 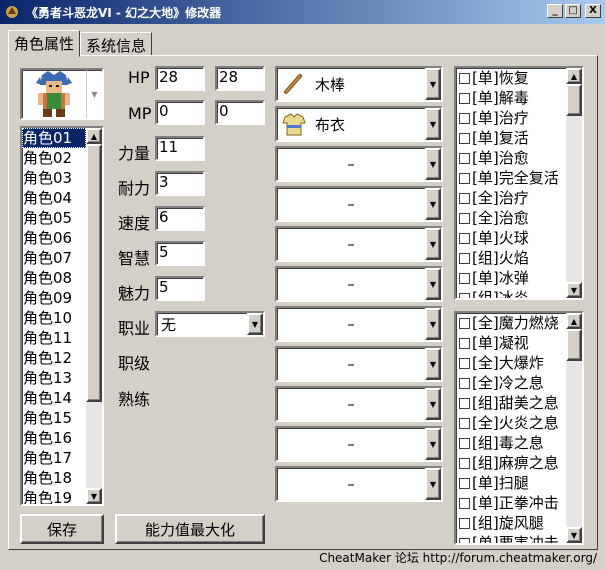 What do you see at coordinates (54, 218) in the screenshot?
I see `character-list-item: 角色05` at bounding box center [54, 218].